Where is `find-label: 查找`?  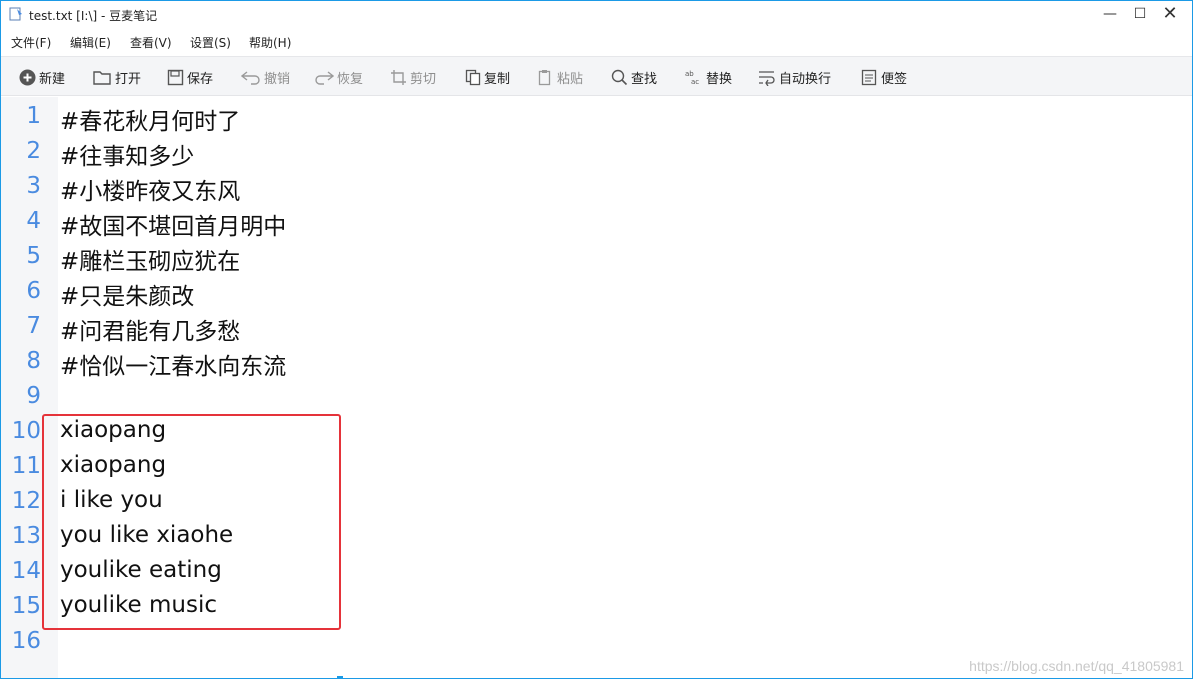 find-label: 查找 is located at coordinates (644, 79).